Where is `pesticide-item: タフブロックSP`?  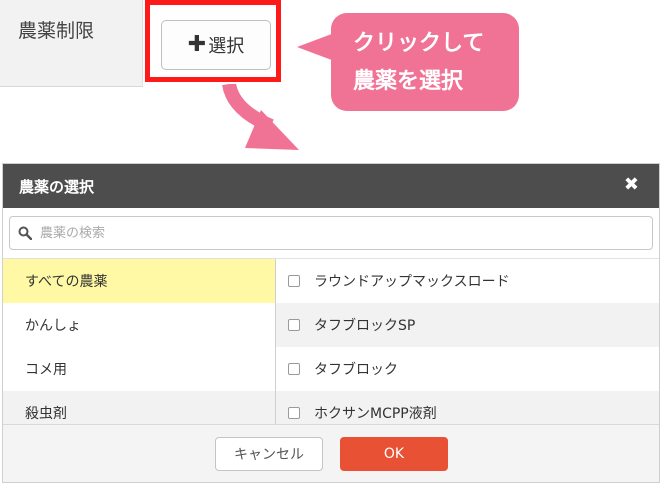
pesticide-item: タフブロックSP is located at coordinates (467, 325).